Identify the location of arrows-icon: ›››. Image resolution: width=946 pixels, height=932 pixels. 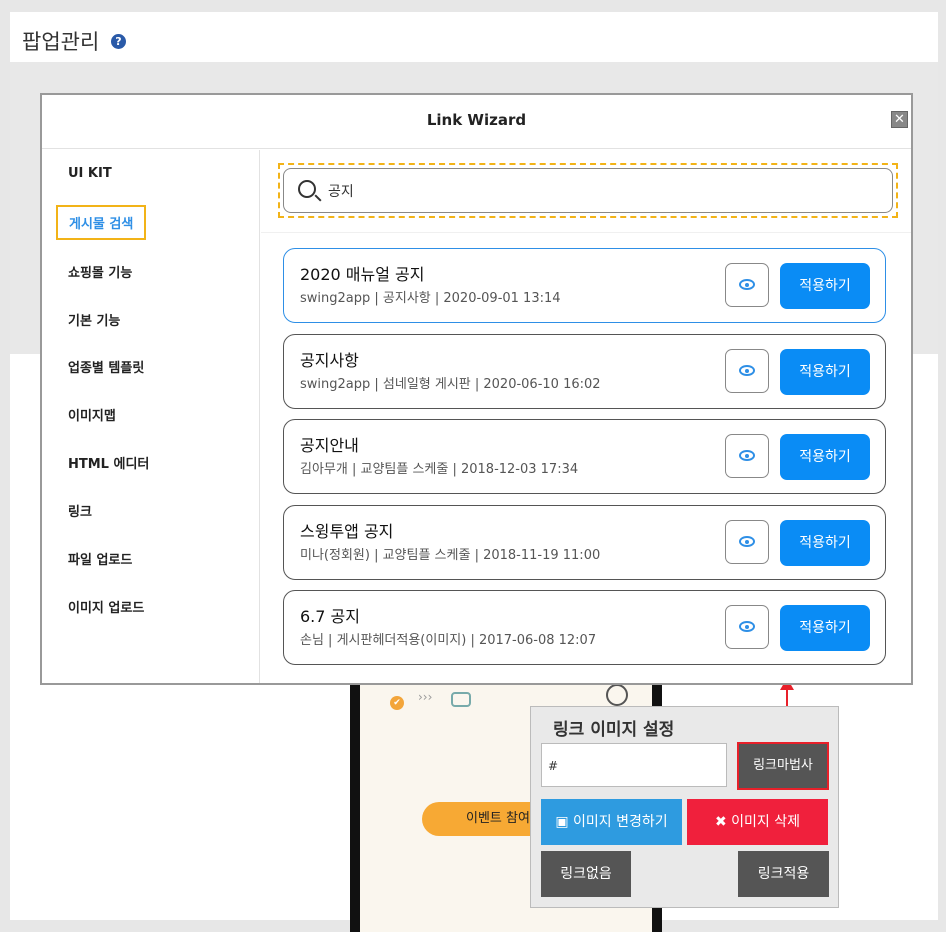
(425, 697).